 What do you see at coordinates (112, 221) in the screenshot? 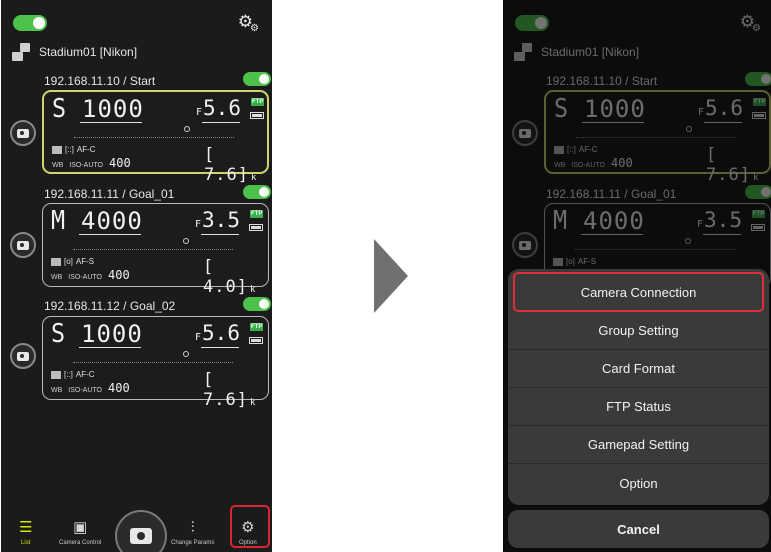
I see `shutter-speed: 4000` at bounding box center [112, 221].